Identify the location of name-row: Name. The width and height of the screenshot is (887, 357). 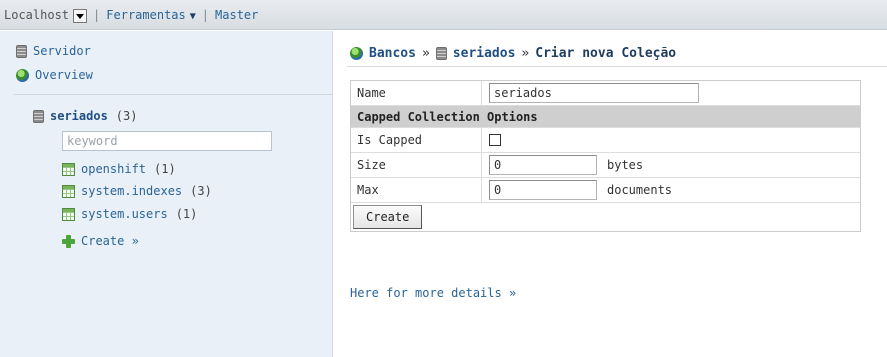
(605, 93).